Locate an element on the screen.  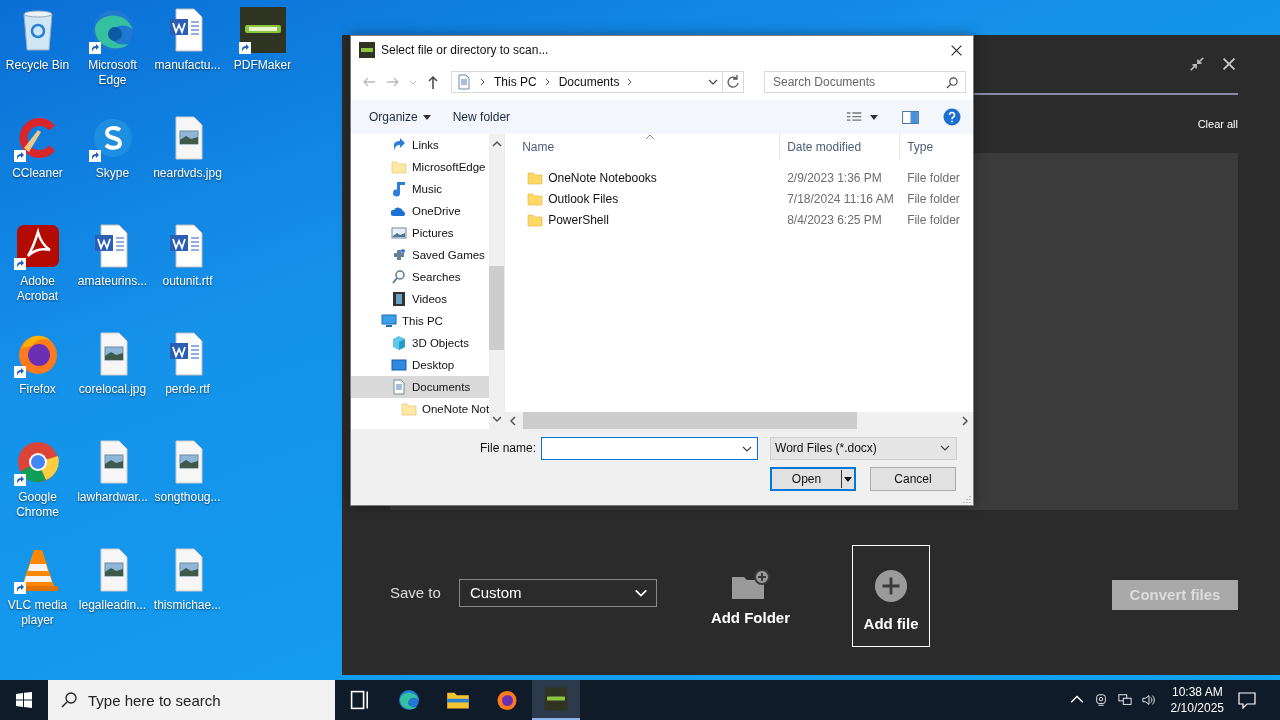
navigation-item: Documents is located at coordinates (420, 387).